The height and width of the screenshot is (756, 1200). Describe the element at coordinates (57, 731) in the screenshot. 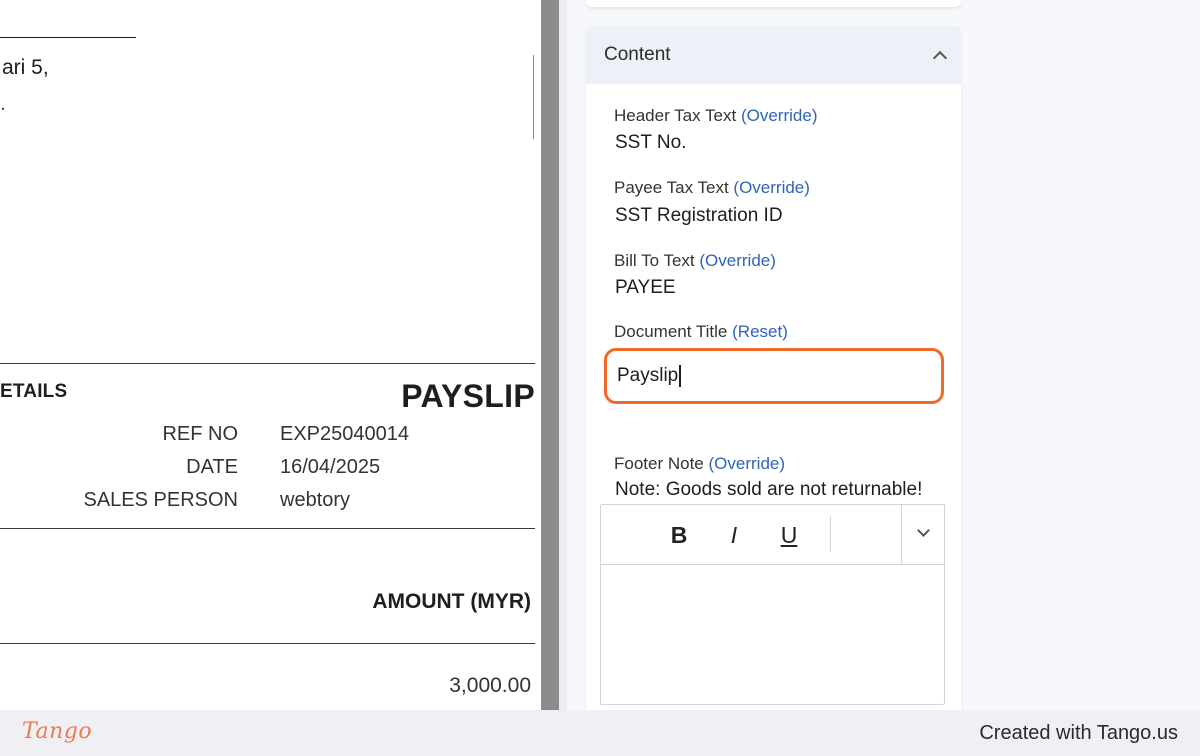

I see `tango-logo: Tango` at that location.